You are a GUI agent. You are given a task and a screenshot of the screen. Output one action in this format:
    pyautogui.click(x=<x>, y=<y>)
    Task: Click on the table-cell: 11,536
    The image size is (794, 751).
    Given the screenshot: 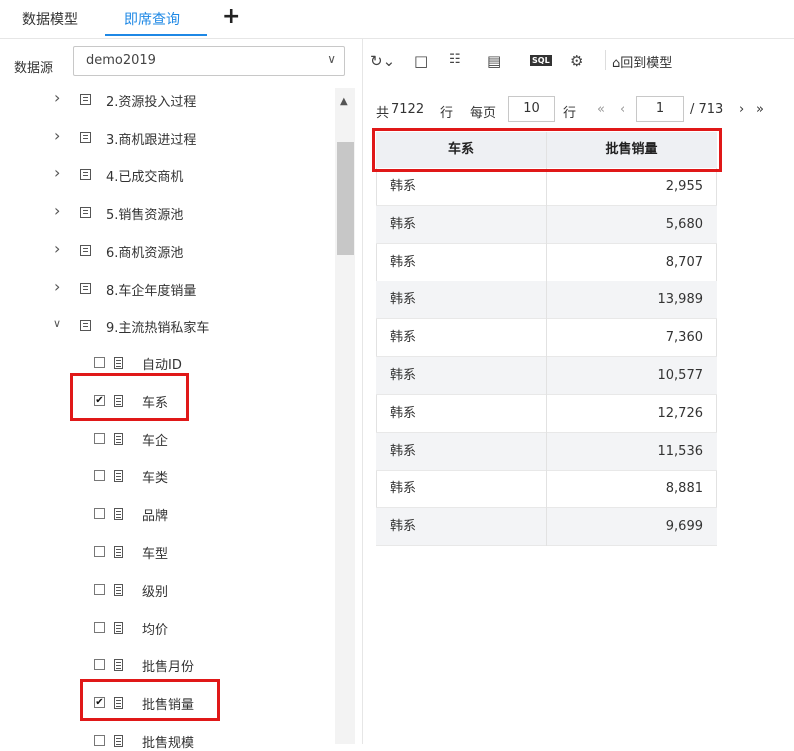 What is the action you would take?
    pyautogui.click(x=631, y=451)
    